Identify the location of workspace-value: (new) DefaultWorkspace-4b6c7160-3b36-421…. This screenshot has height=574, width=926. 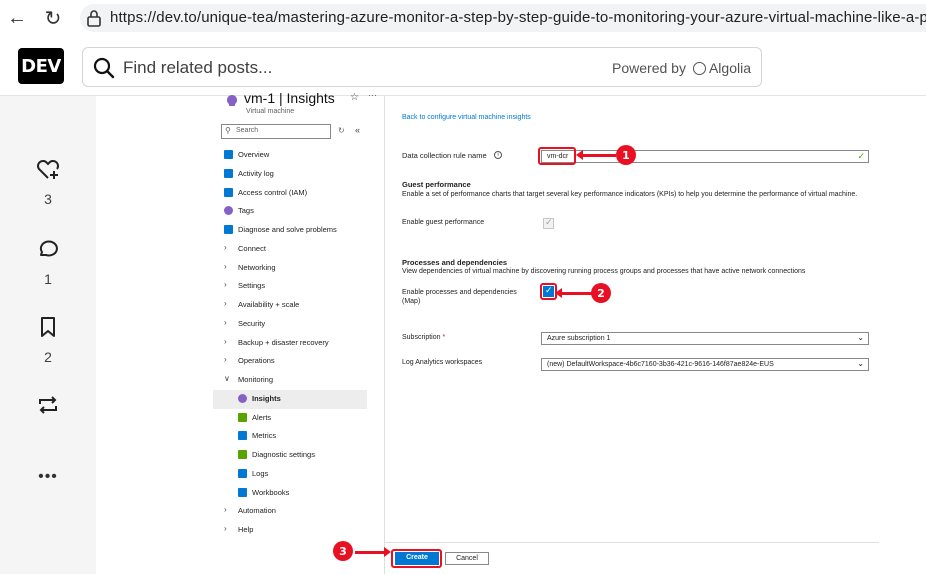
(660, 364).